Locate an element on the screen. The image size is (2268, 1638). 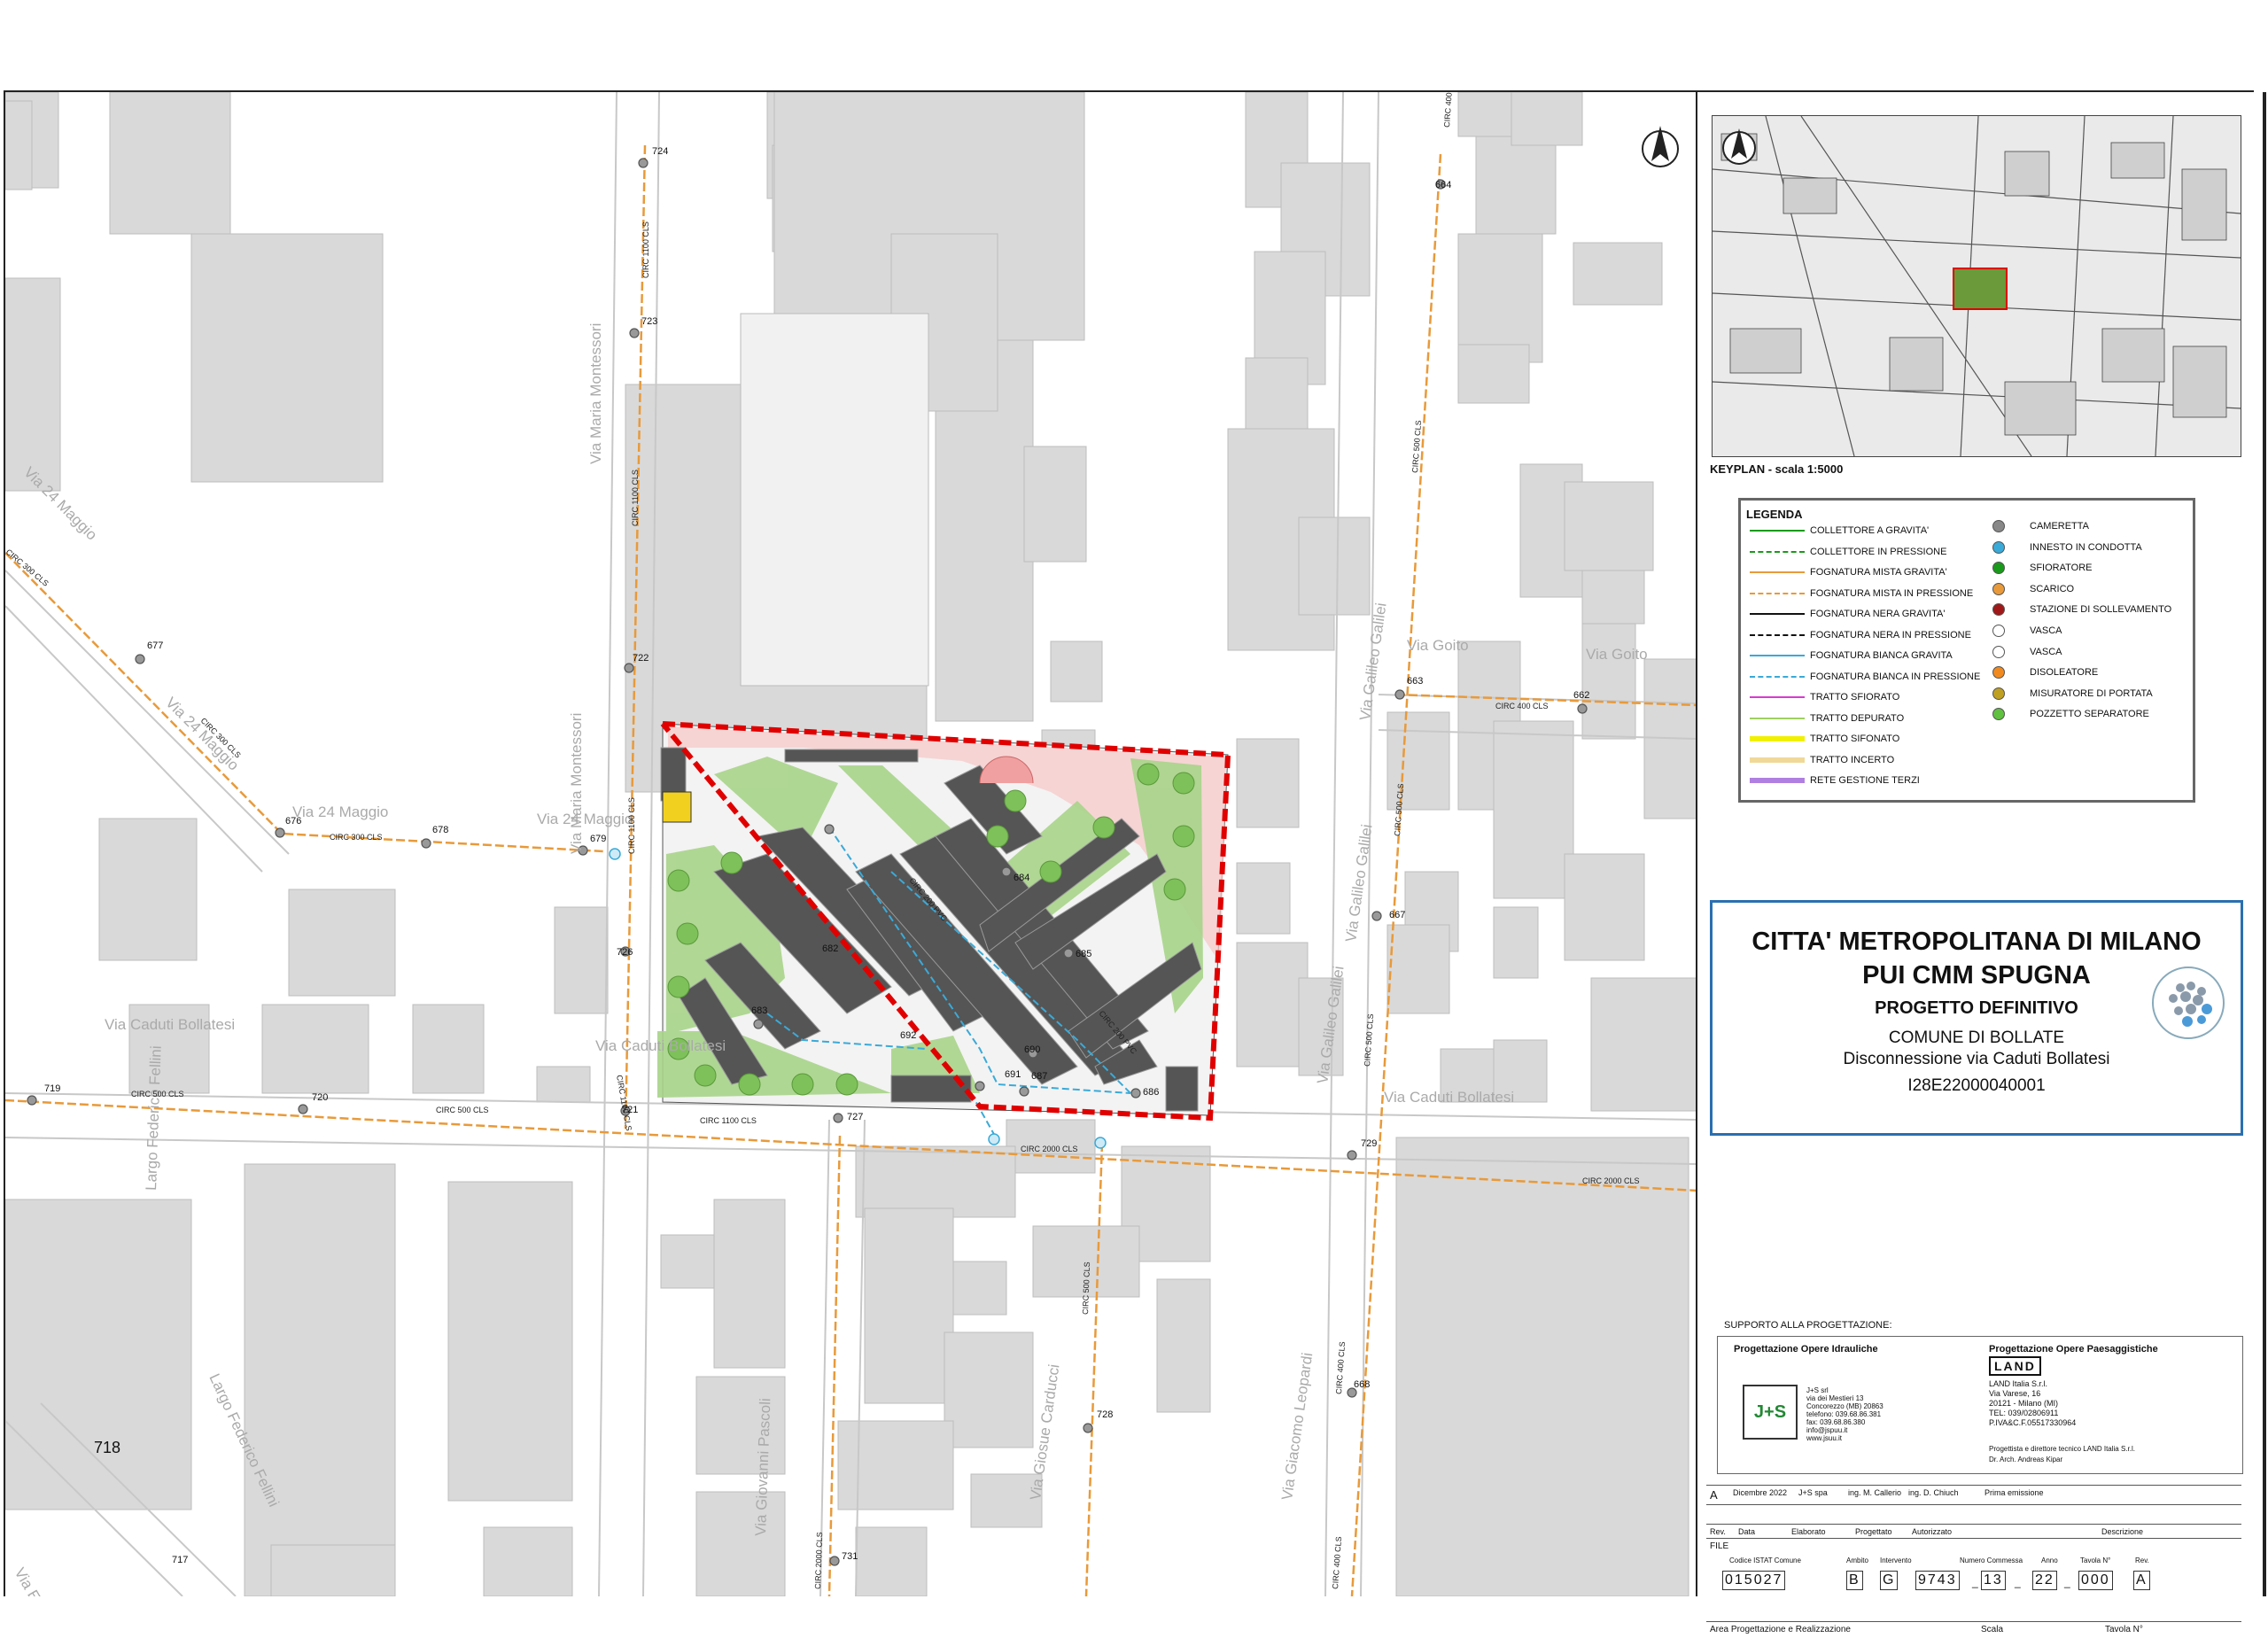
node-id: 718 is located at coordinates (107, 1447).